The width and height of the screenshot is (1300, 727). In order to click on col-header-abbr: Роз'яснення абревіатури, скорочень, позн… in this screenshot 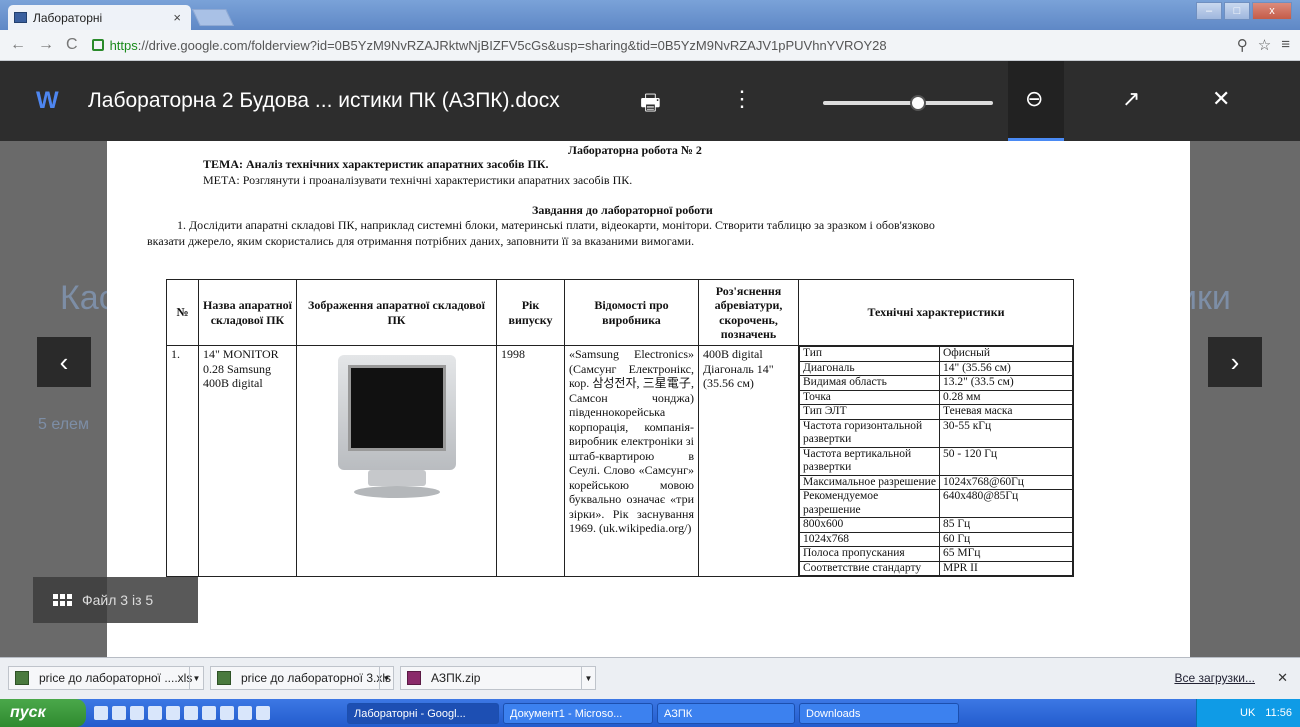, I will do `click(748, 312)`.